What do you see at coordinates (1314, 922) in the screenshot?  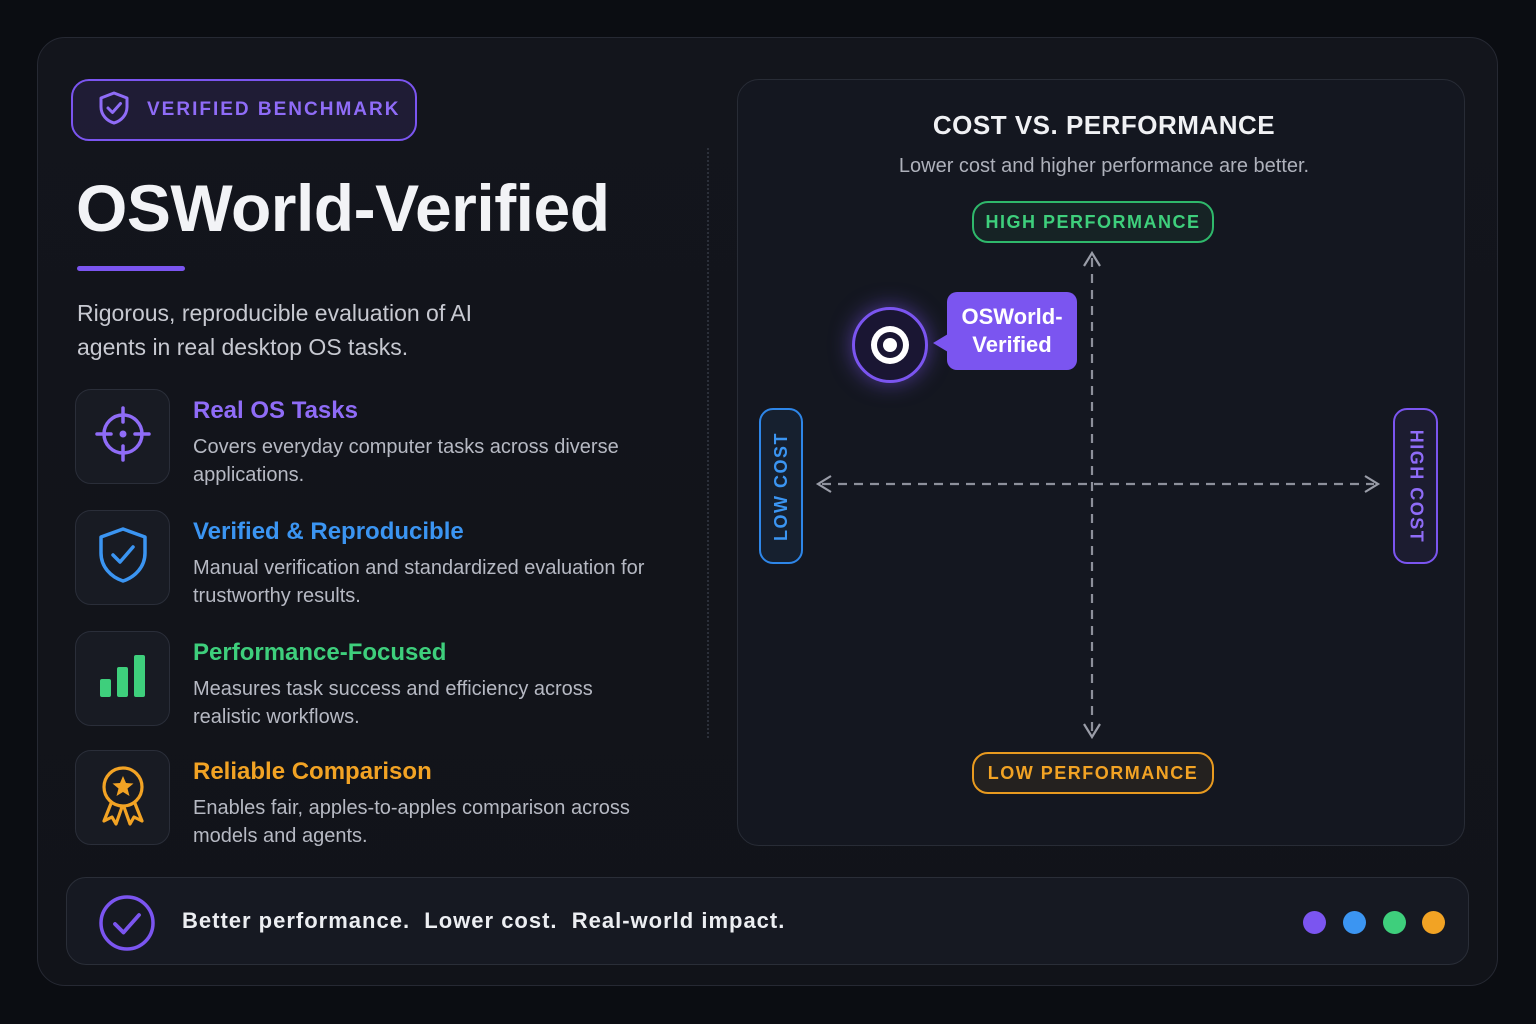 I see `color-dot-purple` at bounding box center [1314, 922].